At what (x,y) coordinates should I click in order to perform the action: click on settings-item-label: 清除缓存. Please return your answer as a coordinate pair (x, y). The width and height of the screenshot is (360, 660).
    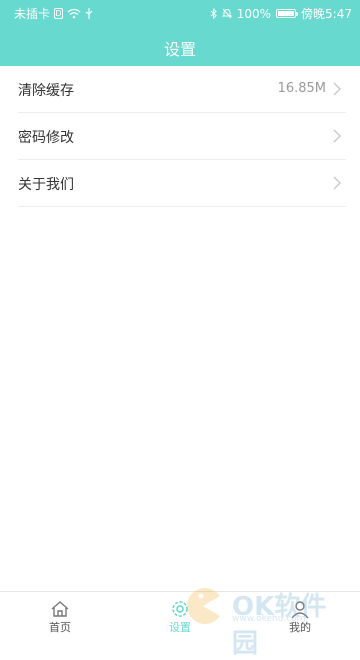
    Looking at the image, I should click on (46, 91).